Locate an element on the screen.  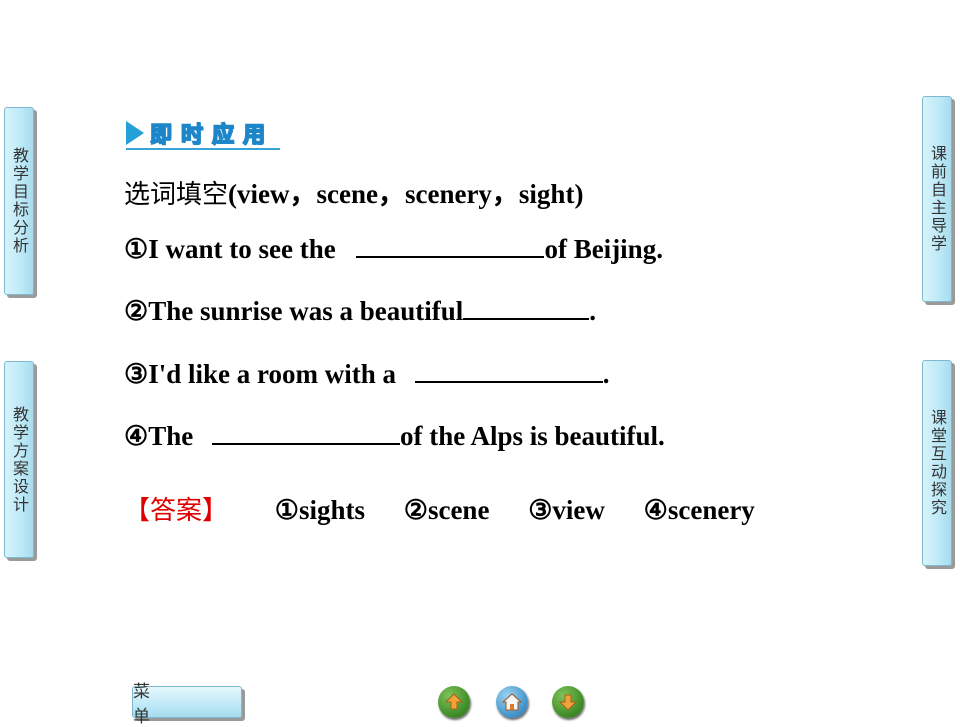
exercise-instruction: 选词填空(view，scene，scenery，sight) is located at coordinates (353, 191).